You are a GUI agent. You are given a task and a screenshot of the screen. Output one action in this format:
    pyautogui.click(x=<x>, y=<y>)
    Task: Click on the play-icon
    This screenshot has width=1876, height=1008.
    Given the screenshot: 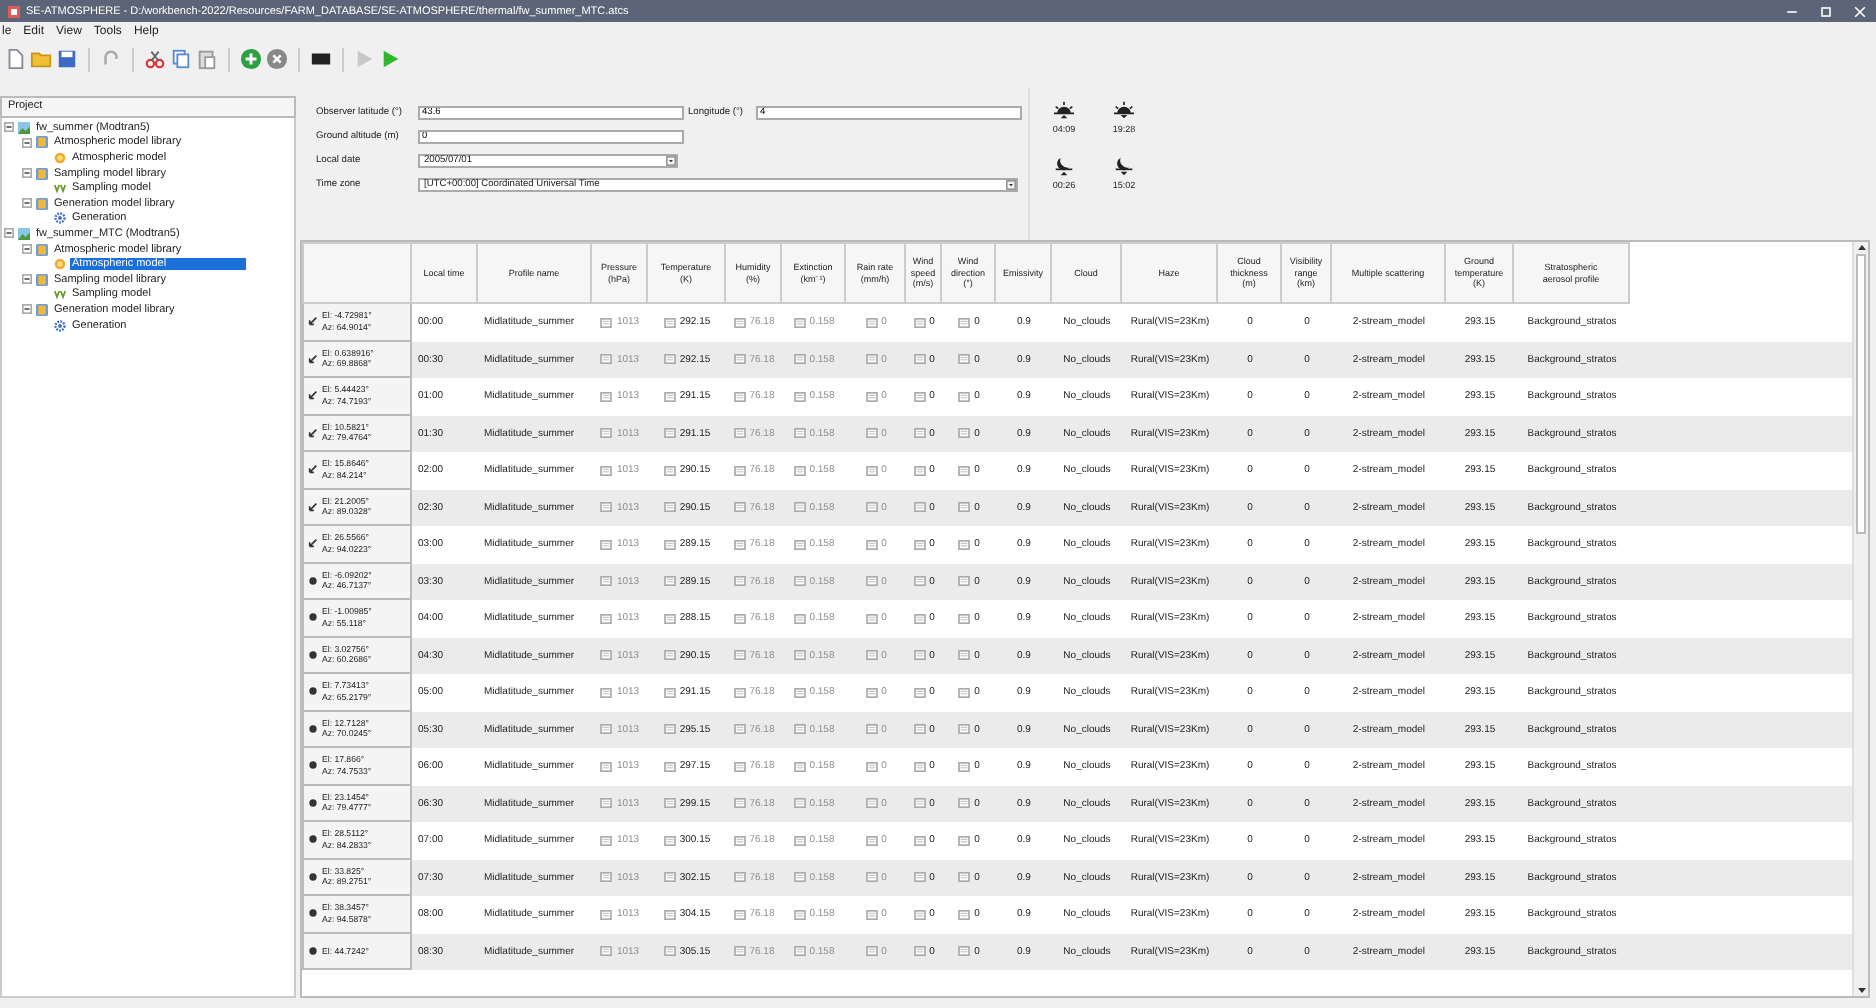 What is the action you would take?
    pyautogui.click(x=391, y=59)
    